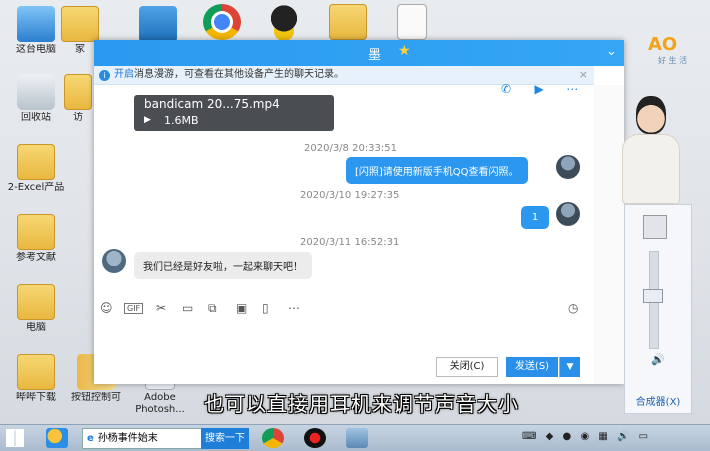 The height and width of the screenshot is (451, 710). I want to click on input-method-icon: ◆, so click(550, 436).